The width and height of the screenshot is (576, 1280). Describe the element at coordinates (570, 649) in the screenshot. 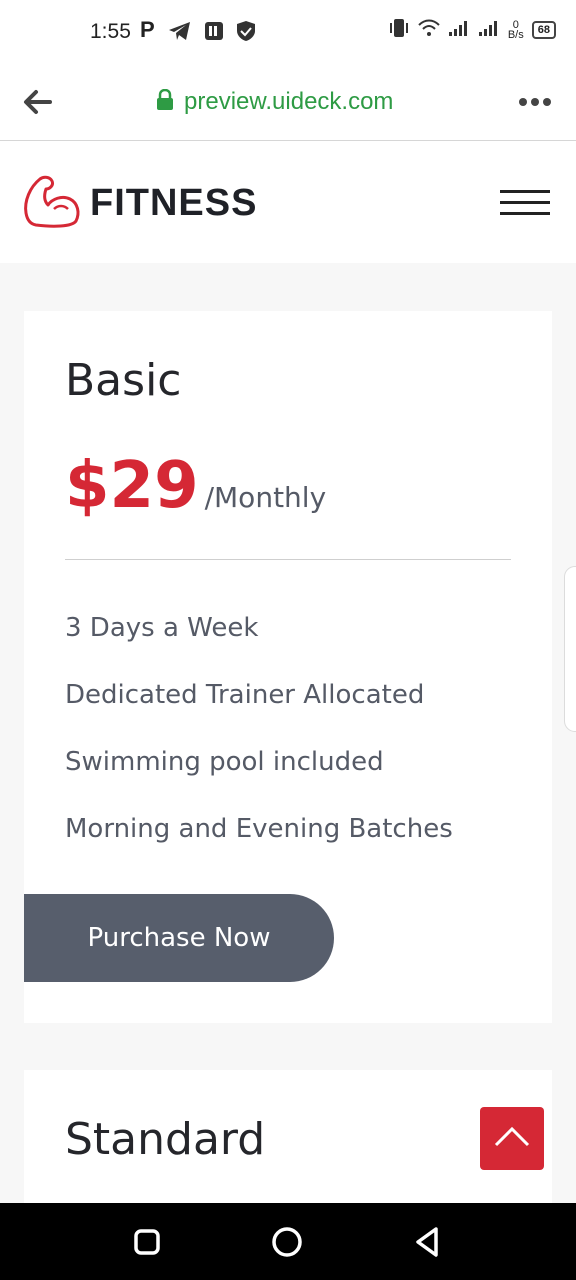

I see `side-panel-handle` at that location.